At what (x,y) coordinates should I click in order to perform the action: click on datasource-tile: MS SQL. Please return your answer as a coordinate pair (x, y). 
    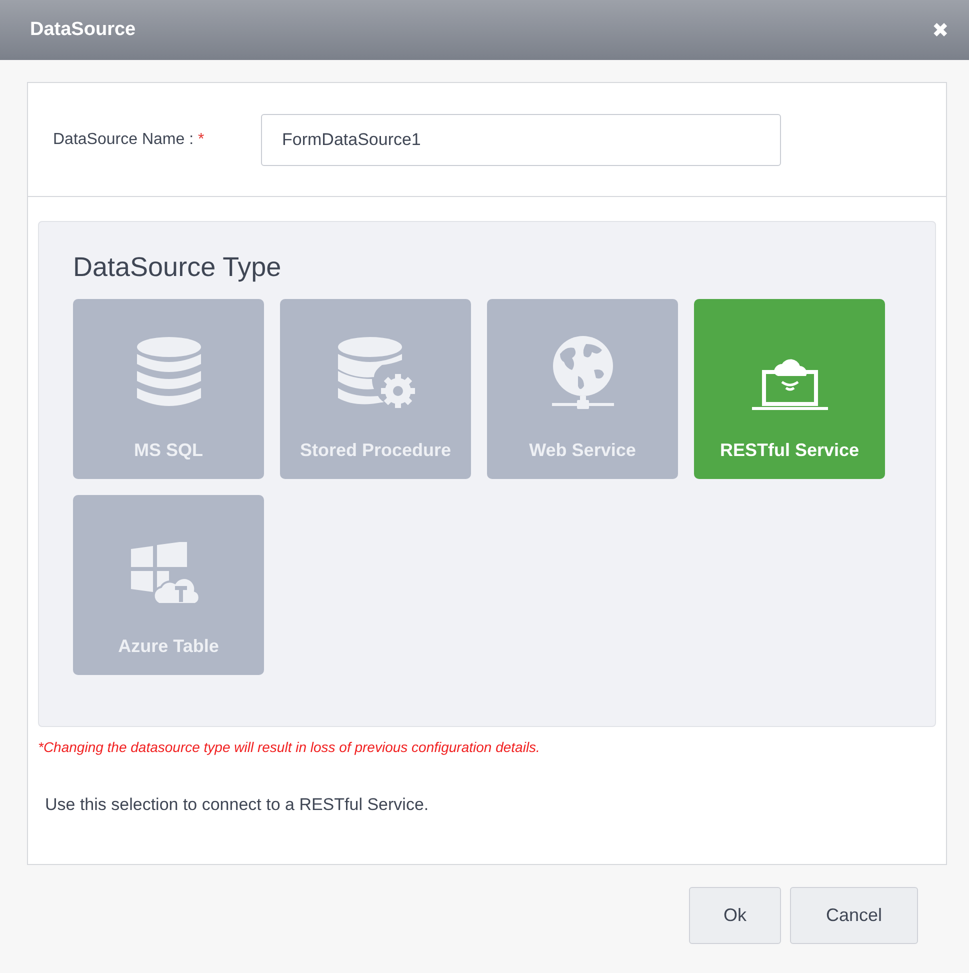
    Looking at the image, I should click on (168, 389).